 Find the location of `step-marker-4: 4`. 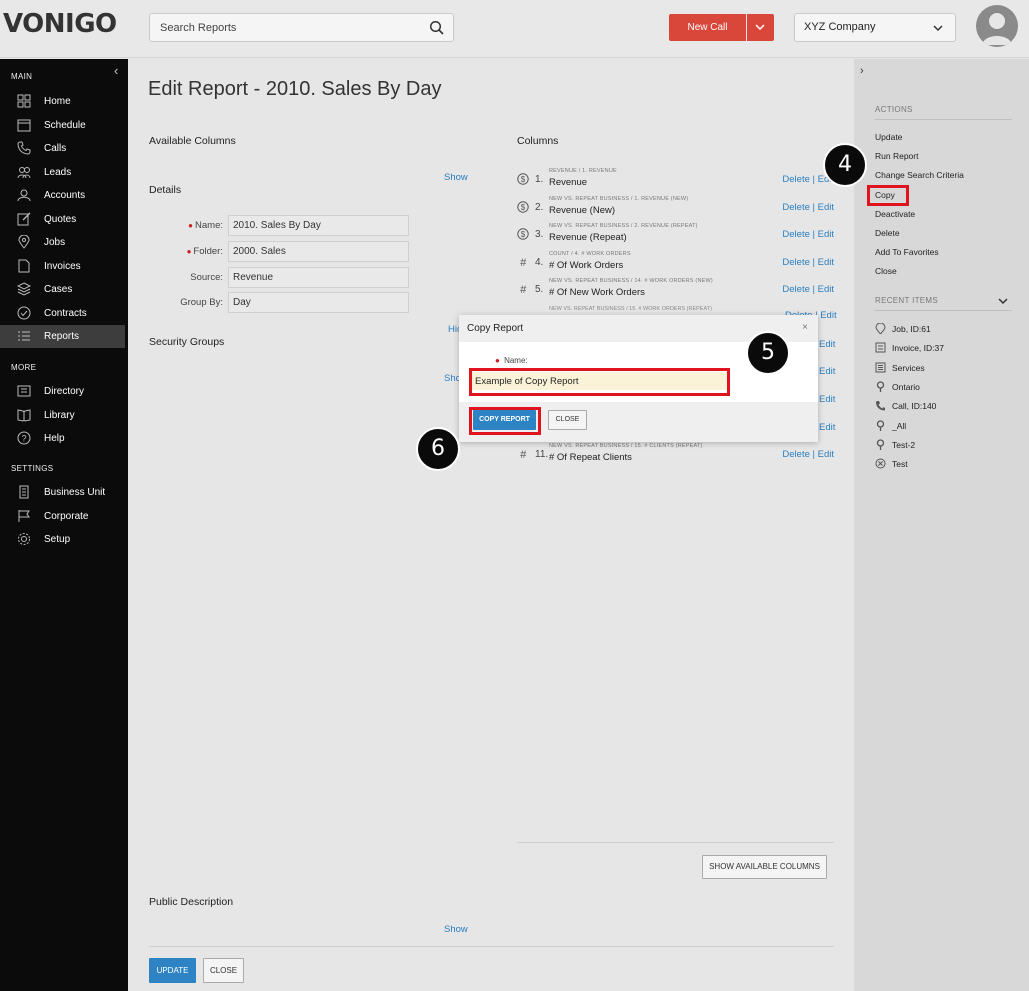

step-marker-4: 4 is located at coordinates (845, 165).